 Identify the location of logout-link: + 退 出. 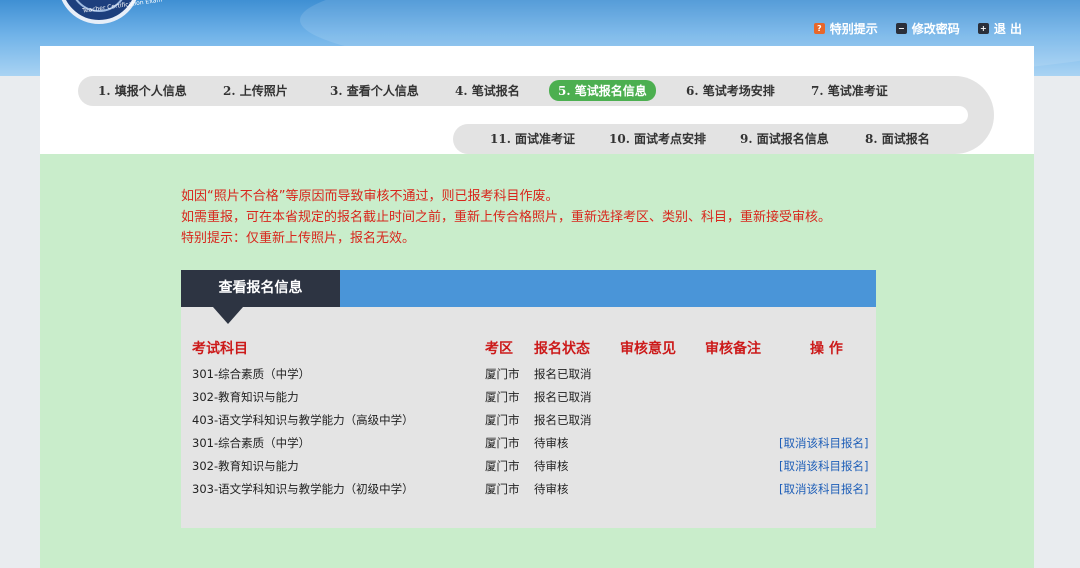
(999, 28).